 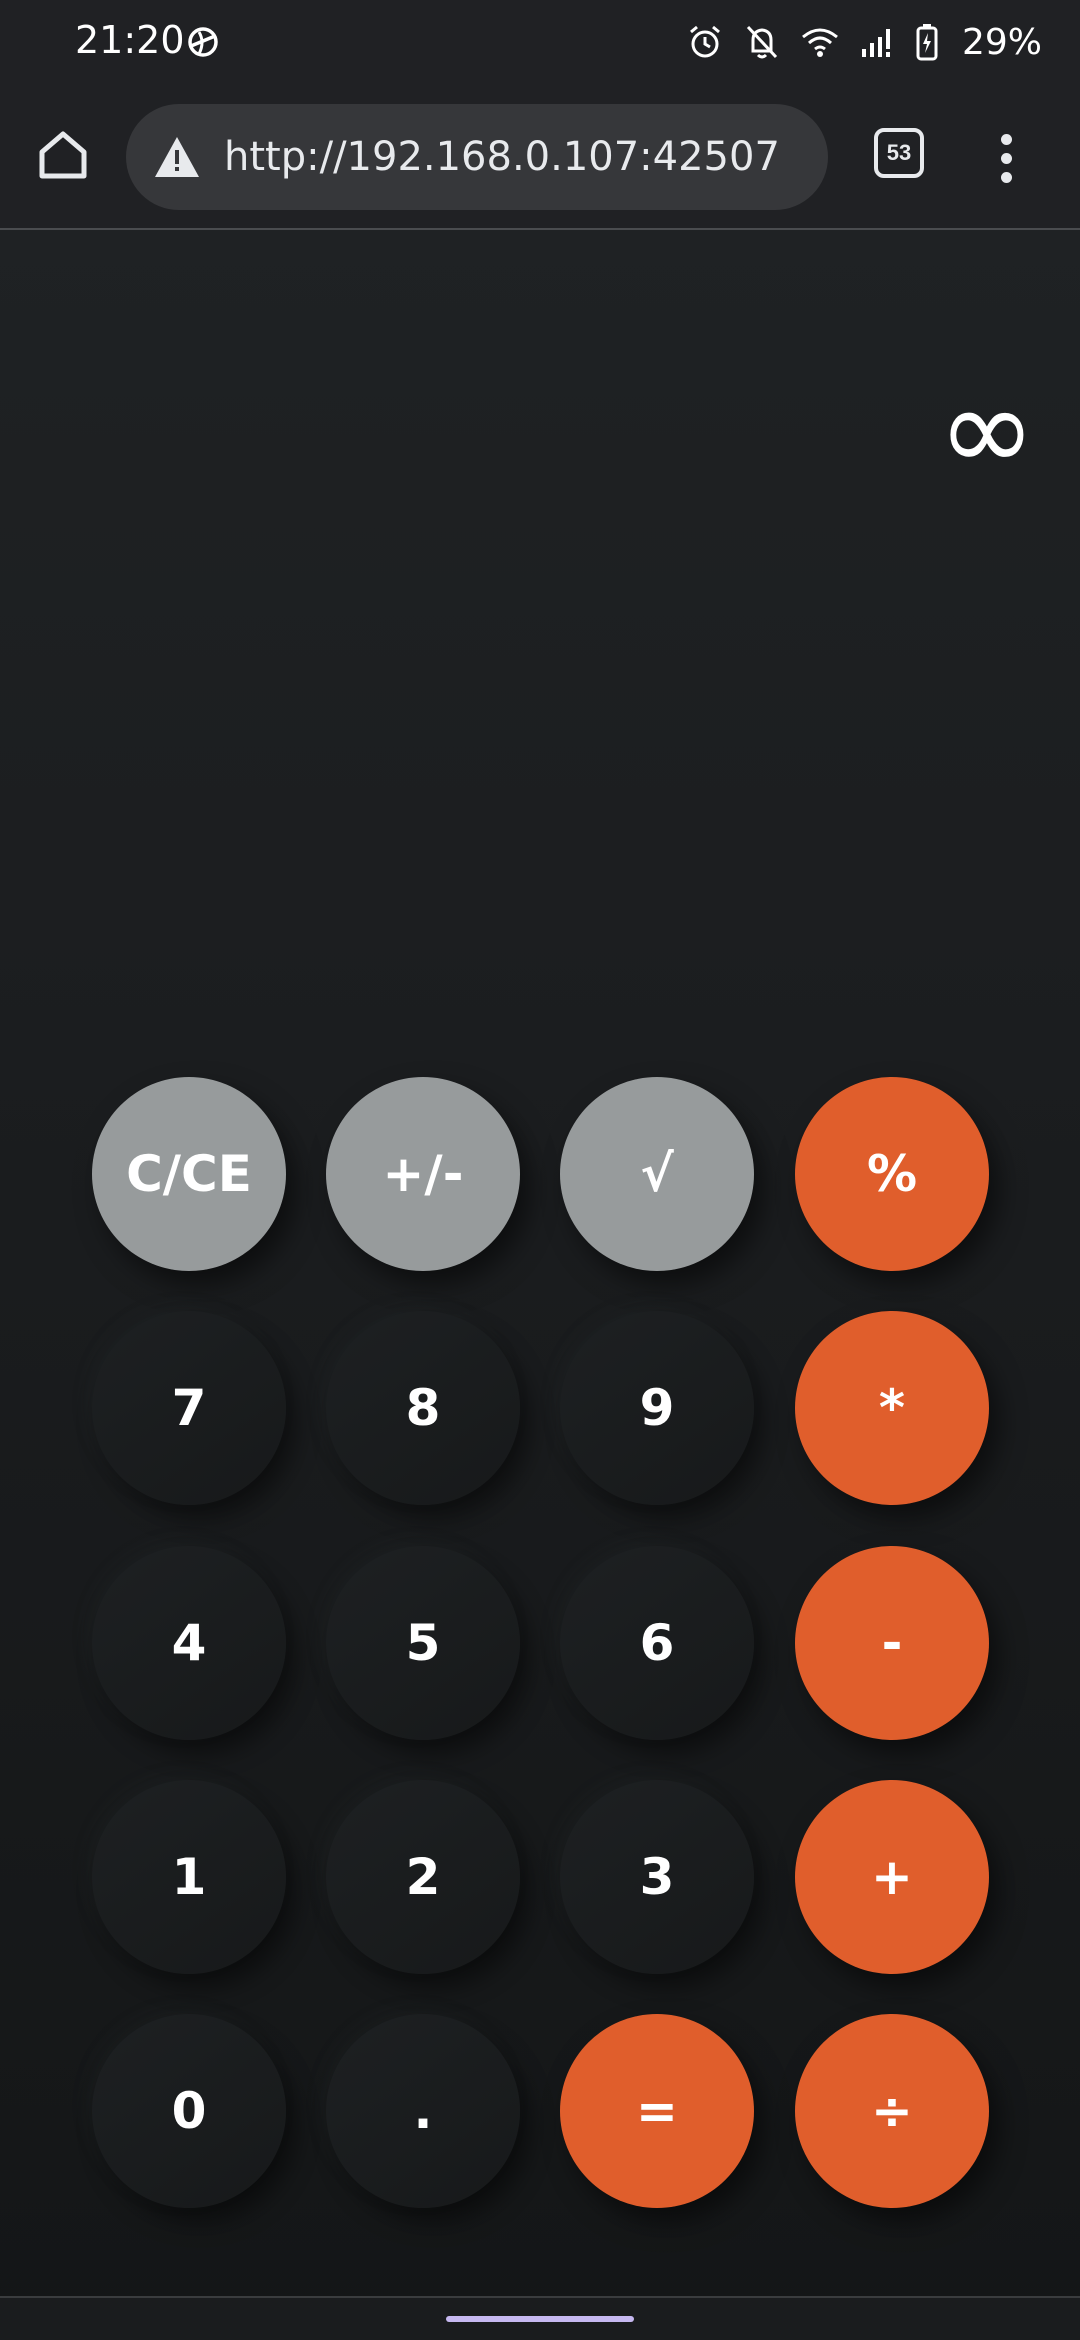 I want to click on divide-button: ÷, so click(x=892, y=2111).